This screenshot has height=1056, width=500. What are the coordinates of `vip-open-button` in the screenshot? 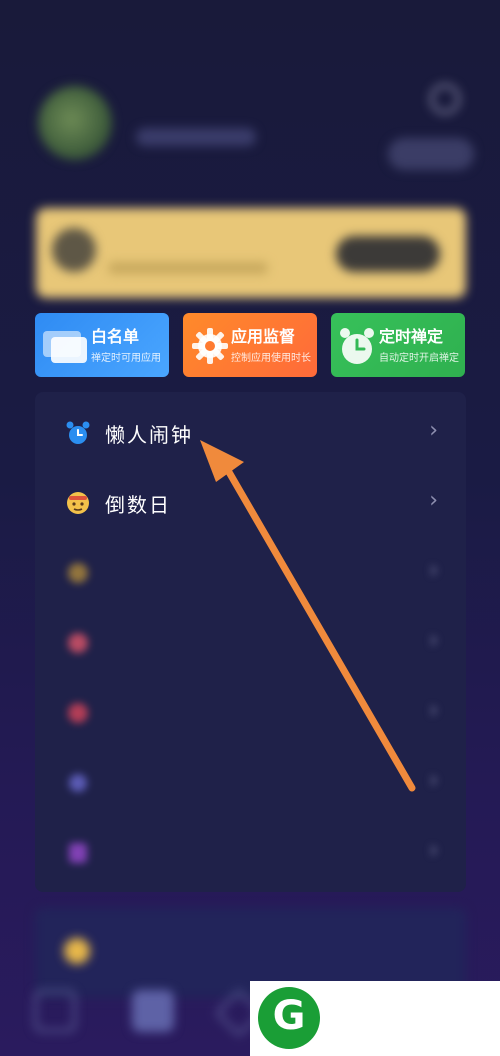 It's located at (388, 254).